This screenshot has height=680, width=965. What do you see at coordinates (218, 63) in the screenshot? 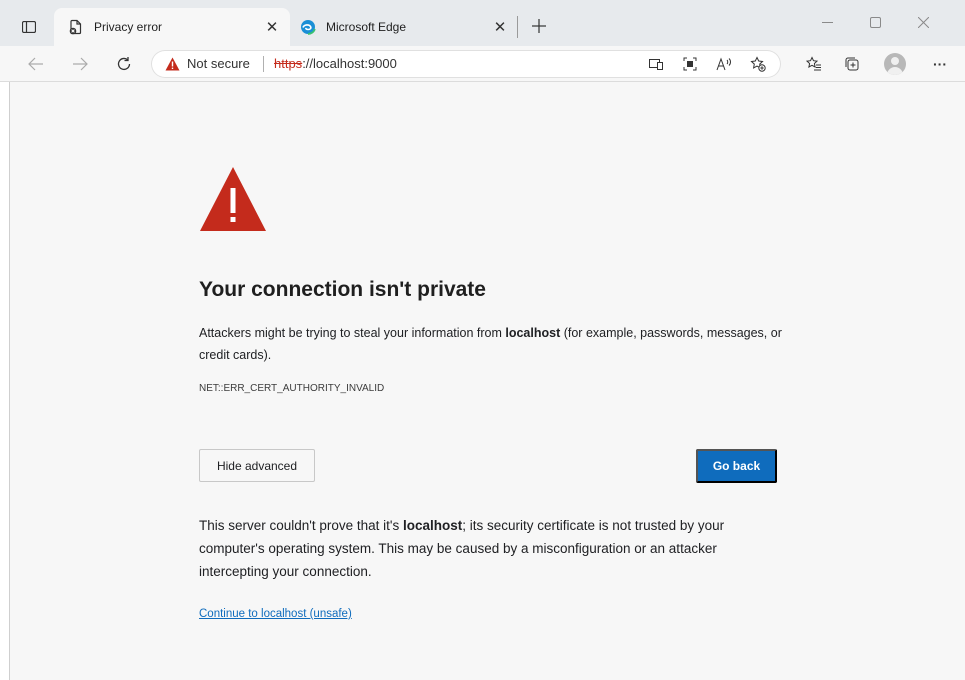
I see `security-label: Not secure` at bounding box center [218, 63].